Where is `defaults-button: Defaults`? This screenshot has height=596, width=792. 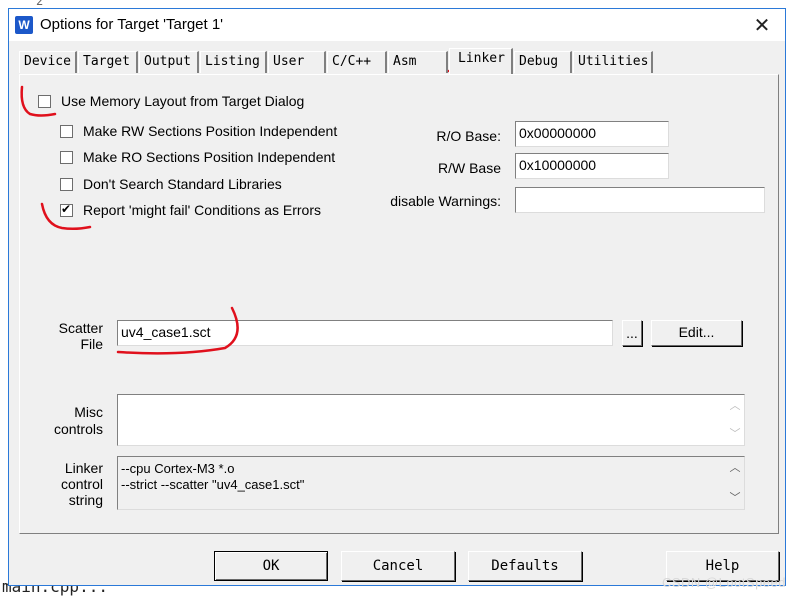 defaults-button: Defaults is located at coordinates (525, 566).